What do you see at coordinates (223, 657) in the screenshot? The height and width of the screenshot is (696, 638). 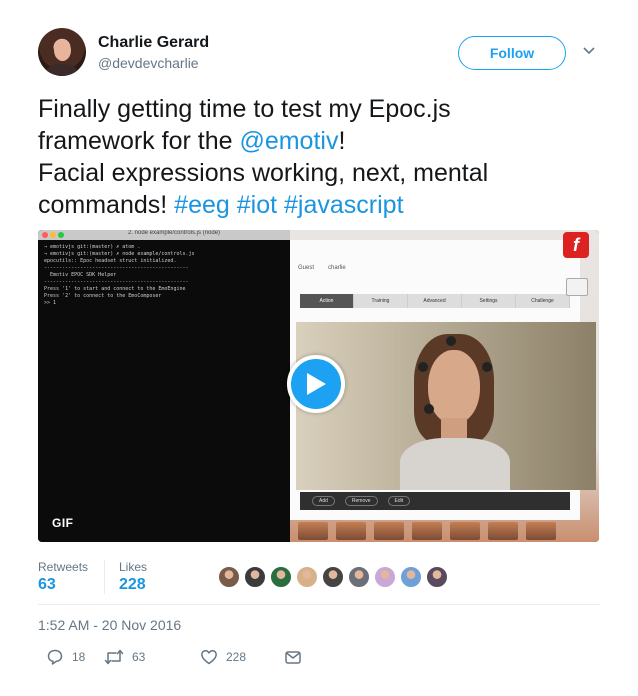 I see `like-action: 228` at bounding box center [223, 657].